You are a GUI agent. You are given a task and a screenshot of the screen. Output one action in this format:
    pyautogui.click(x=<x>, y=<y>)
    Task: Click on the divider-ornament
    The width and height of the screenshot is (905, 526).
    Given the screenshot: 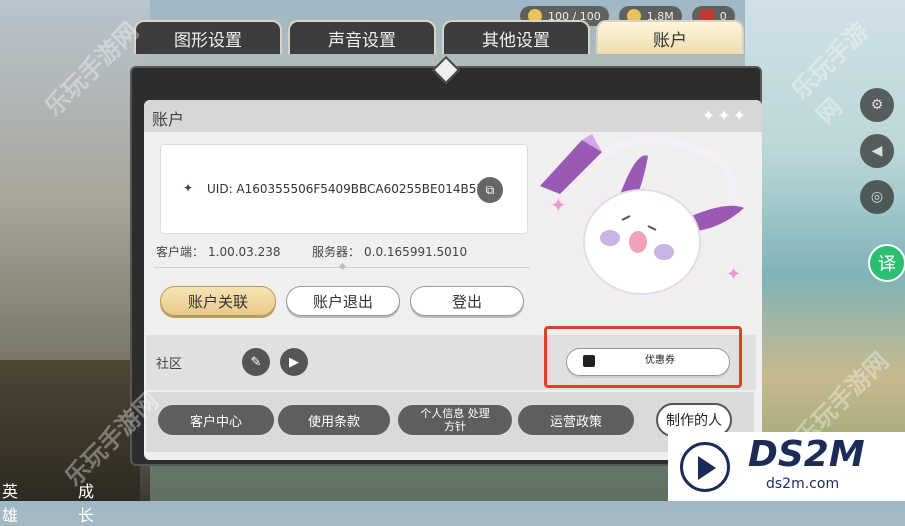 What is the action you would take?
    pyautogui.click(x=342, y=266)
    